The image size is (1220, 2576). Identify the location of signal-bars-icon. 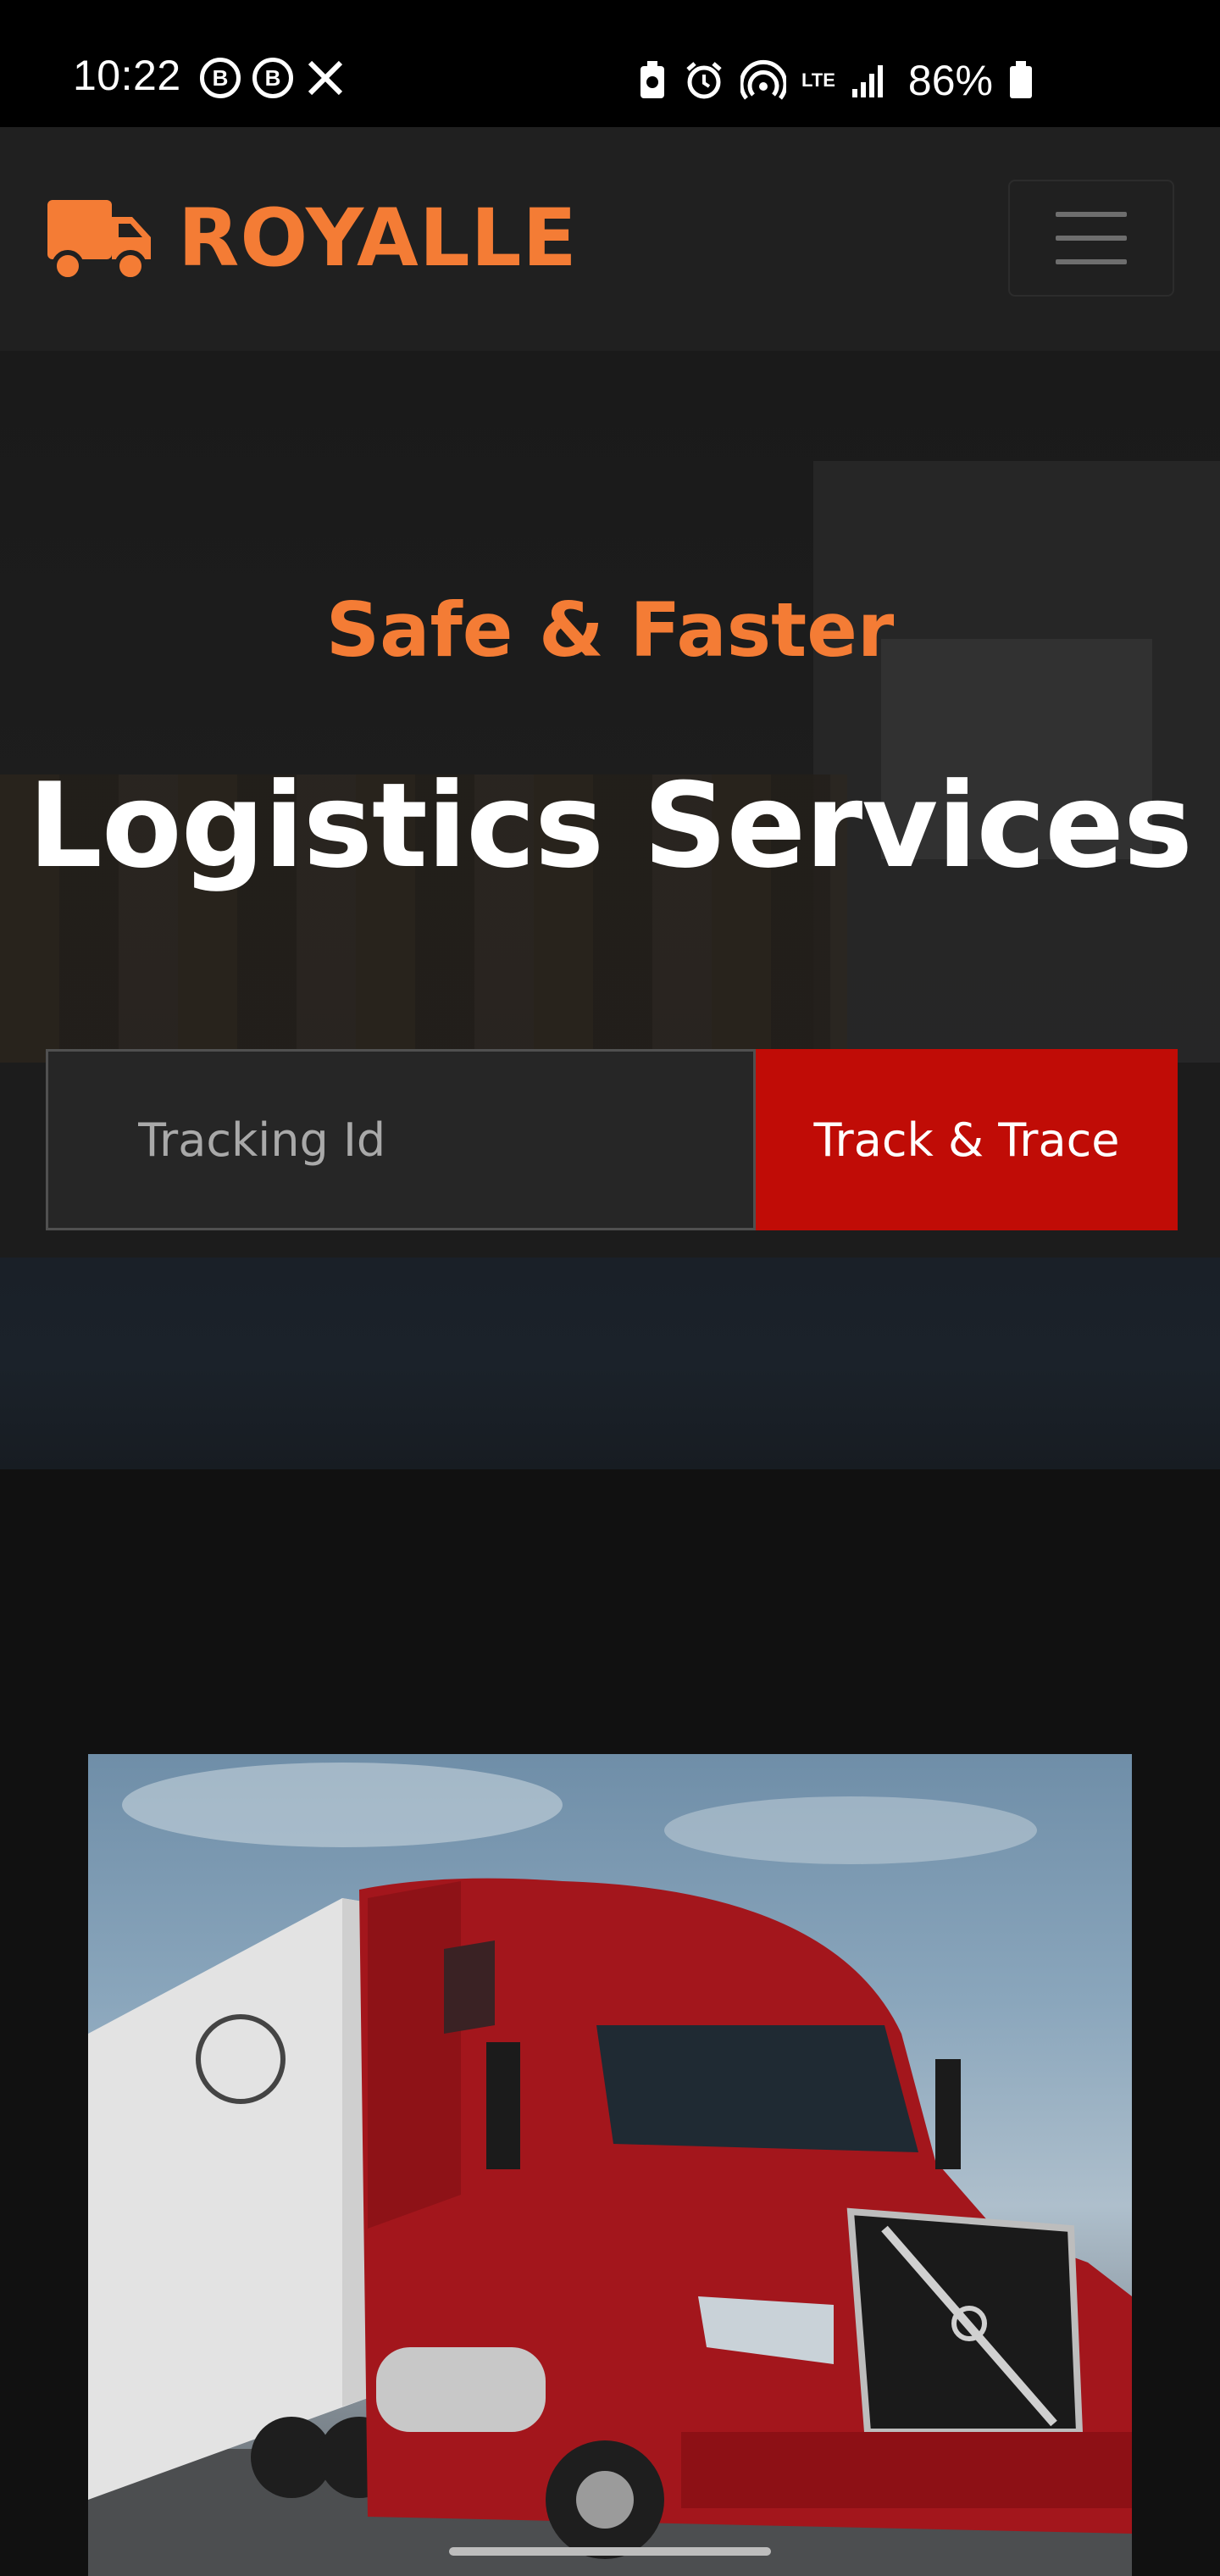
(867, 81).